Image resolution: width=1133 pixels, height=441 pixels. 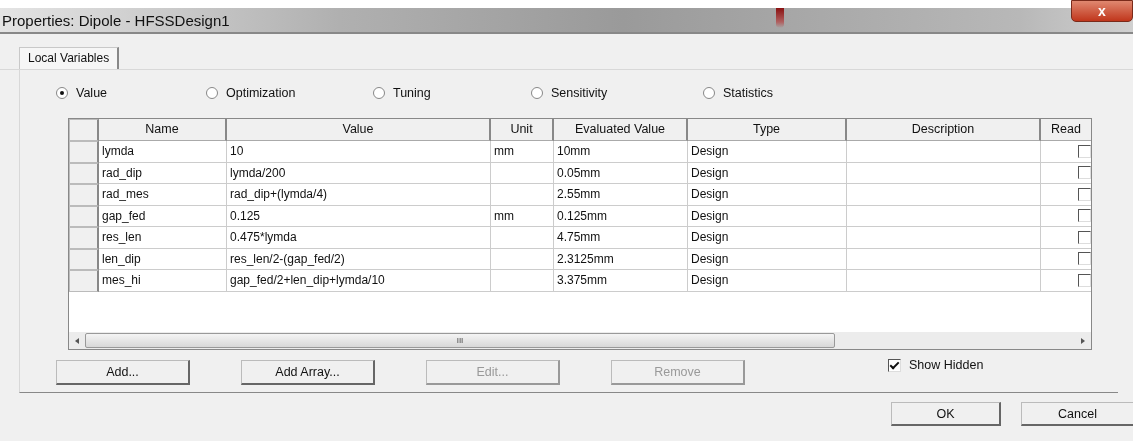 What do you see at coordinates (944, 130) in the screenshot?
I see `column-header: Description` at bounding box center [944, 130].